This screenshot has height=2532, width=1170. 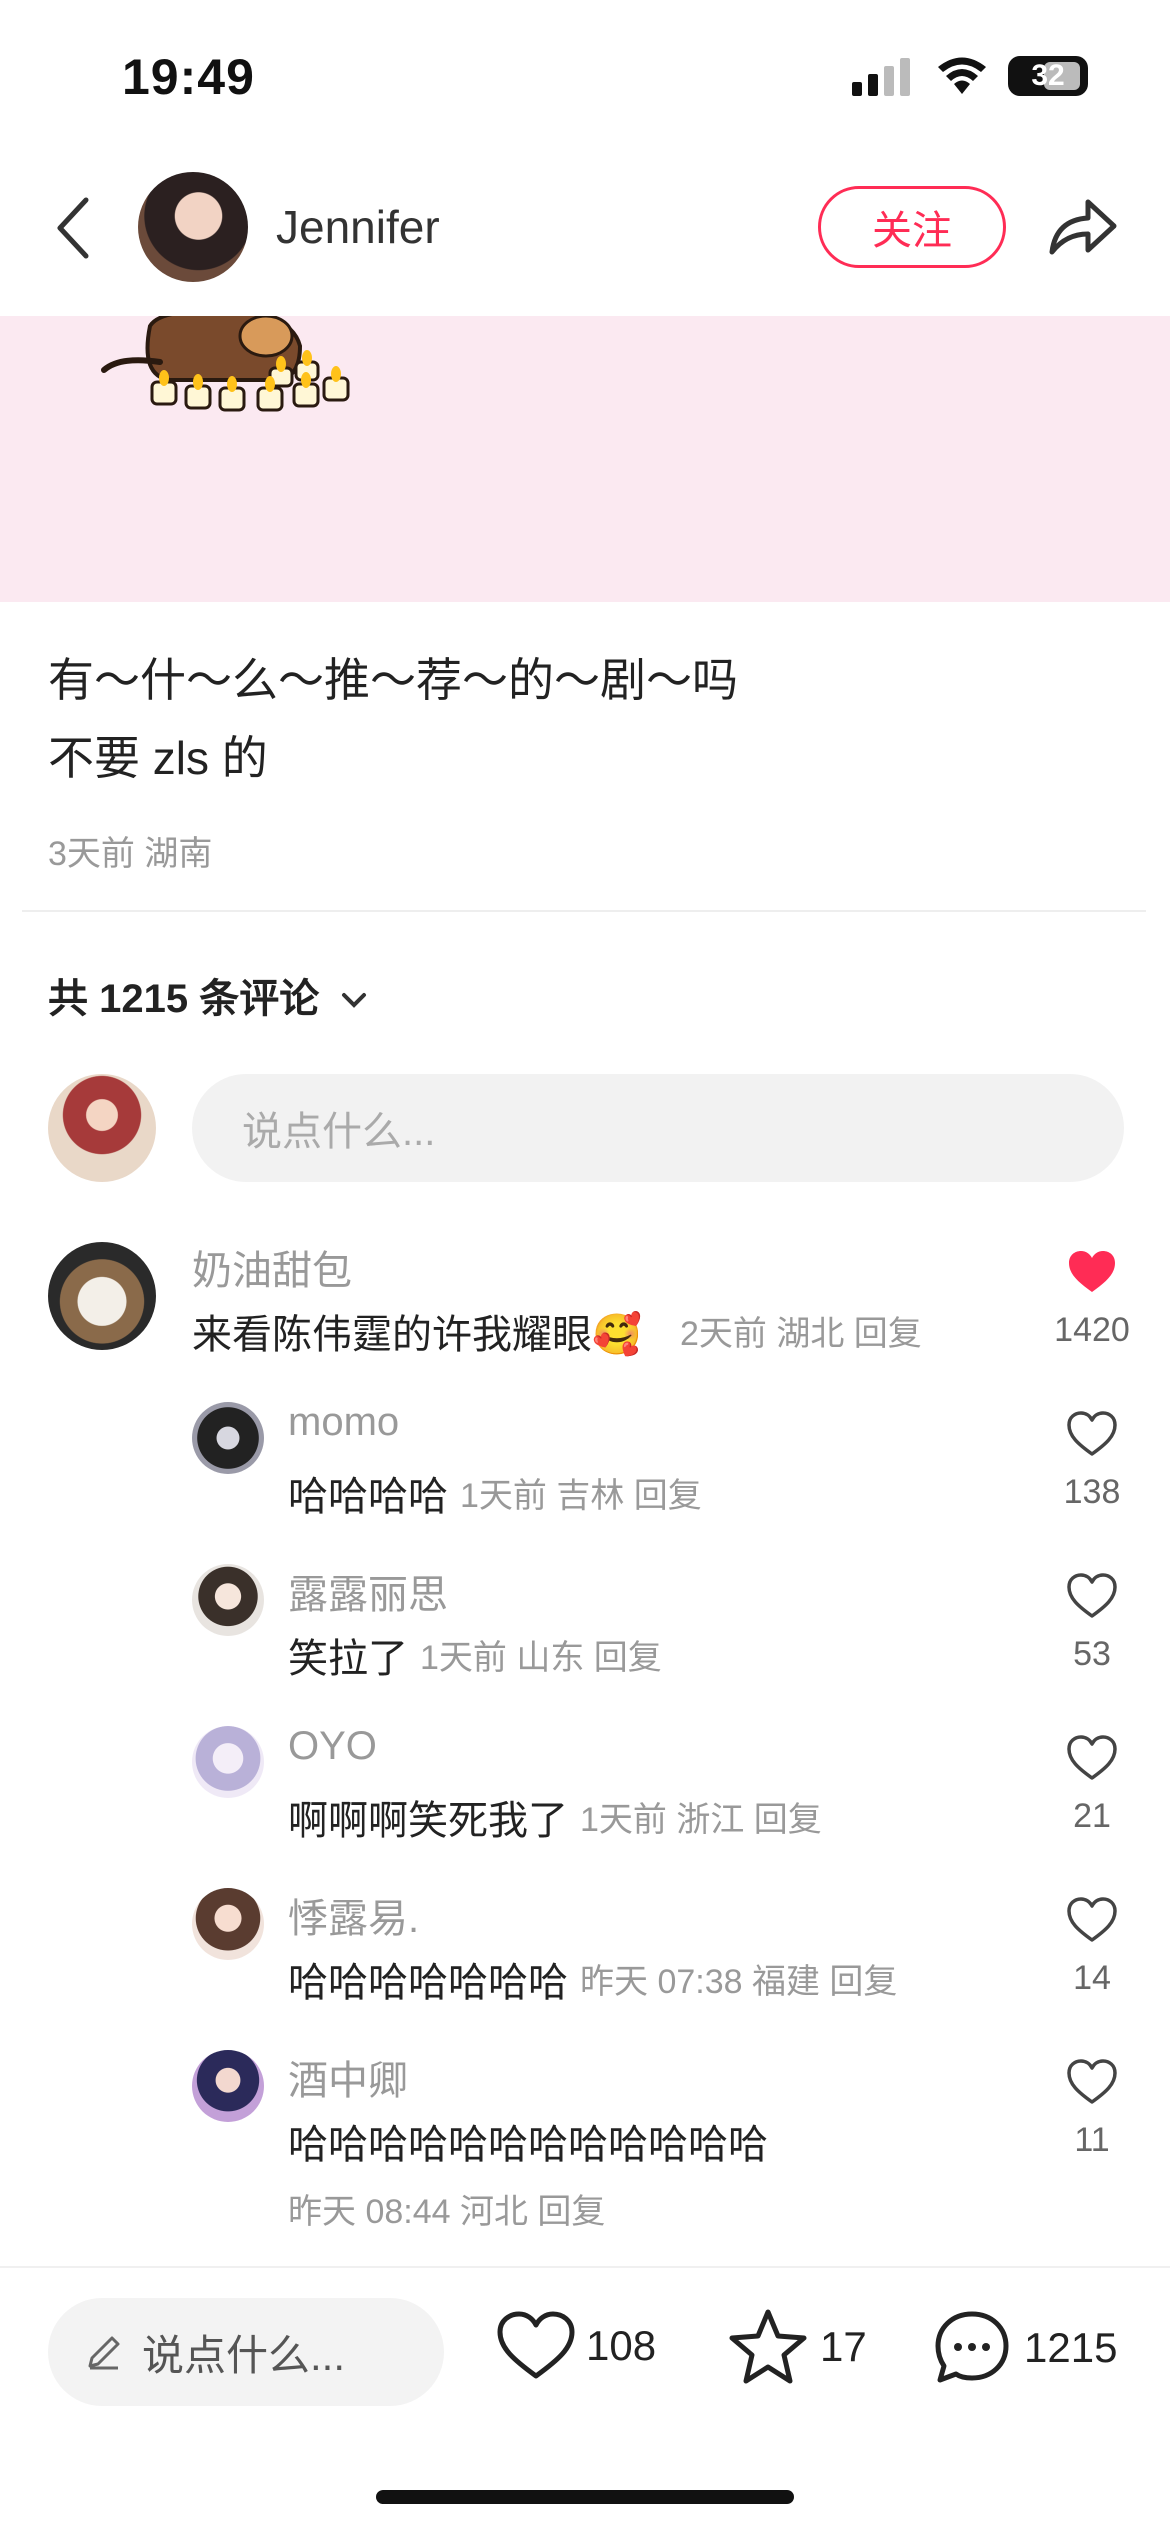 I want to click on comment-like-button: 21, so click(x=1092, y=1785).